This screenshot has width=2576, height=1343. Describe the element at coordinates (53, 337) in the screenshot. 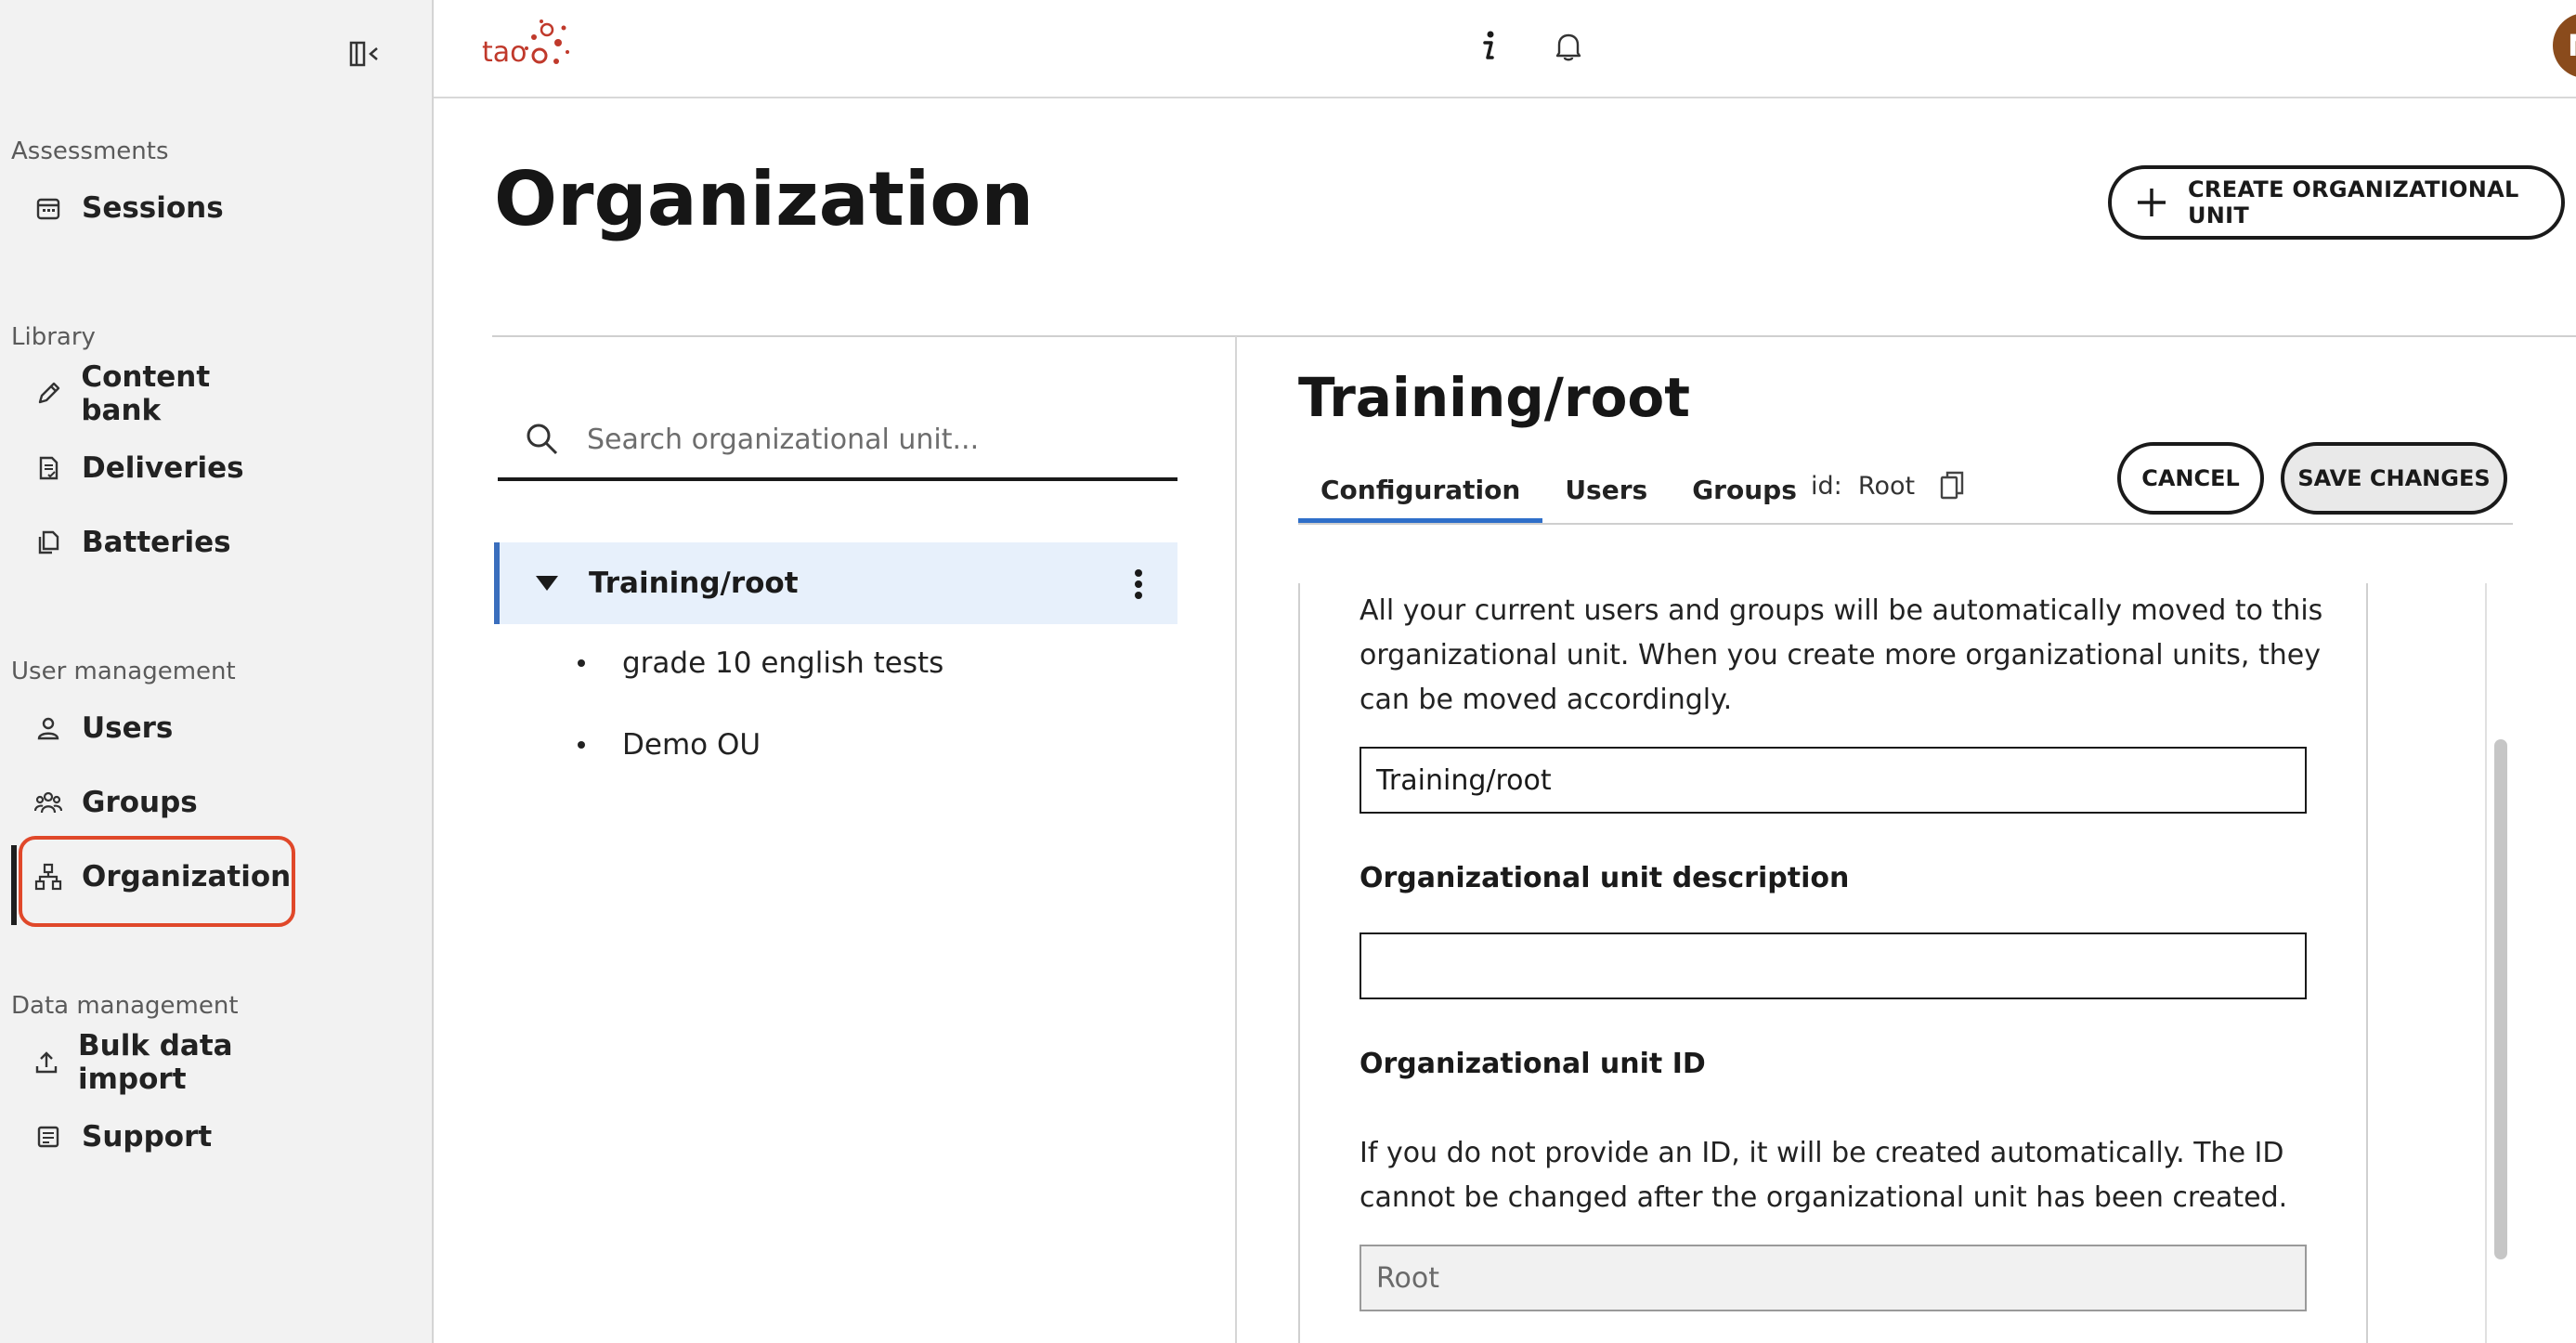

I see `section-label-library: Library` at that location.